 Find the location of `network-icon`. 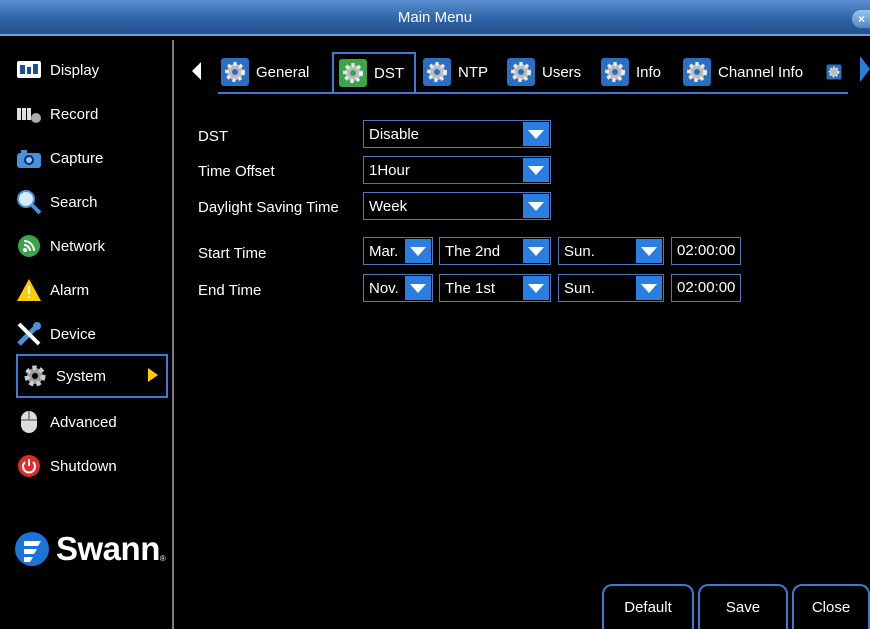

network-icon is located at coordinates (29, 246).